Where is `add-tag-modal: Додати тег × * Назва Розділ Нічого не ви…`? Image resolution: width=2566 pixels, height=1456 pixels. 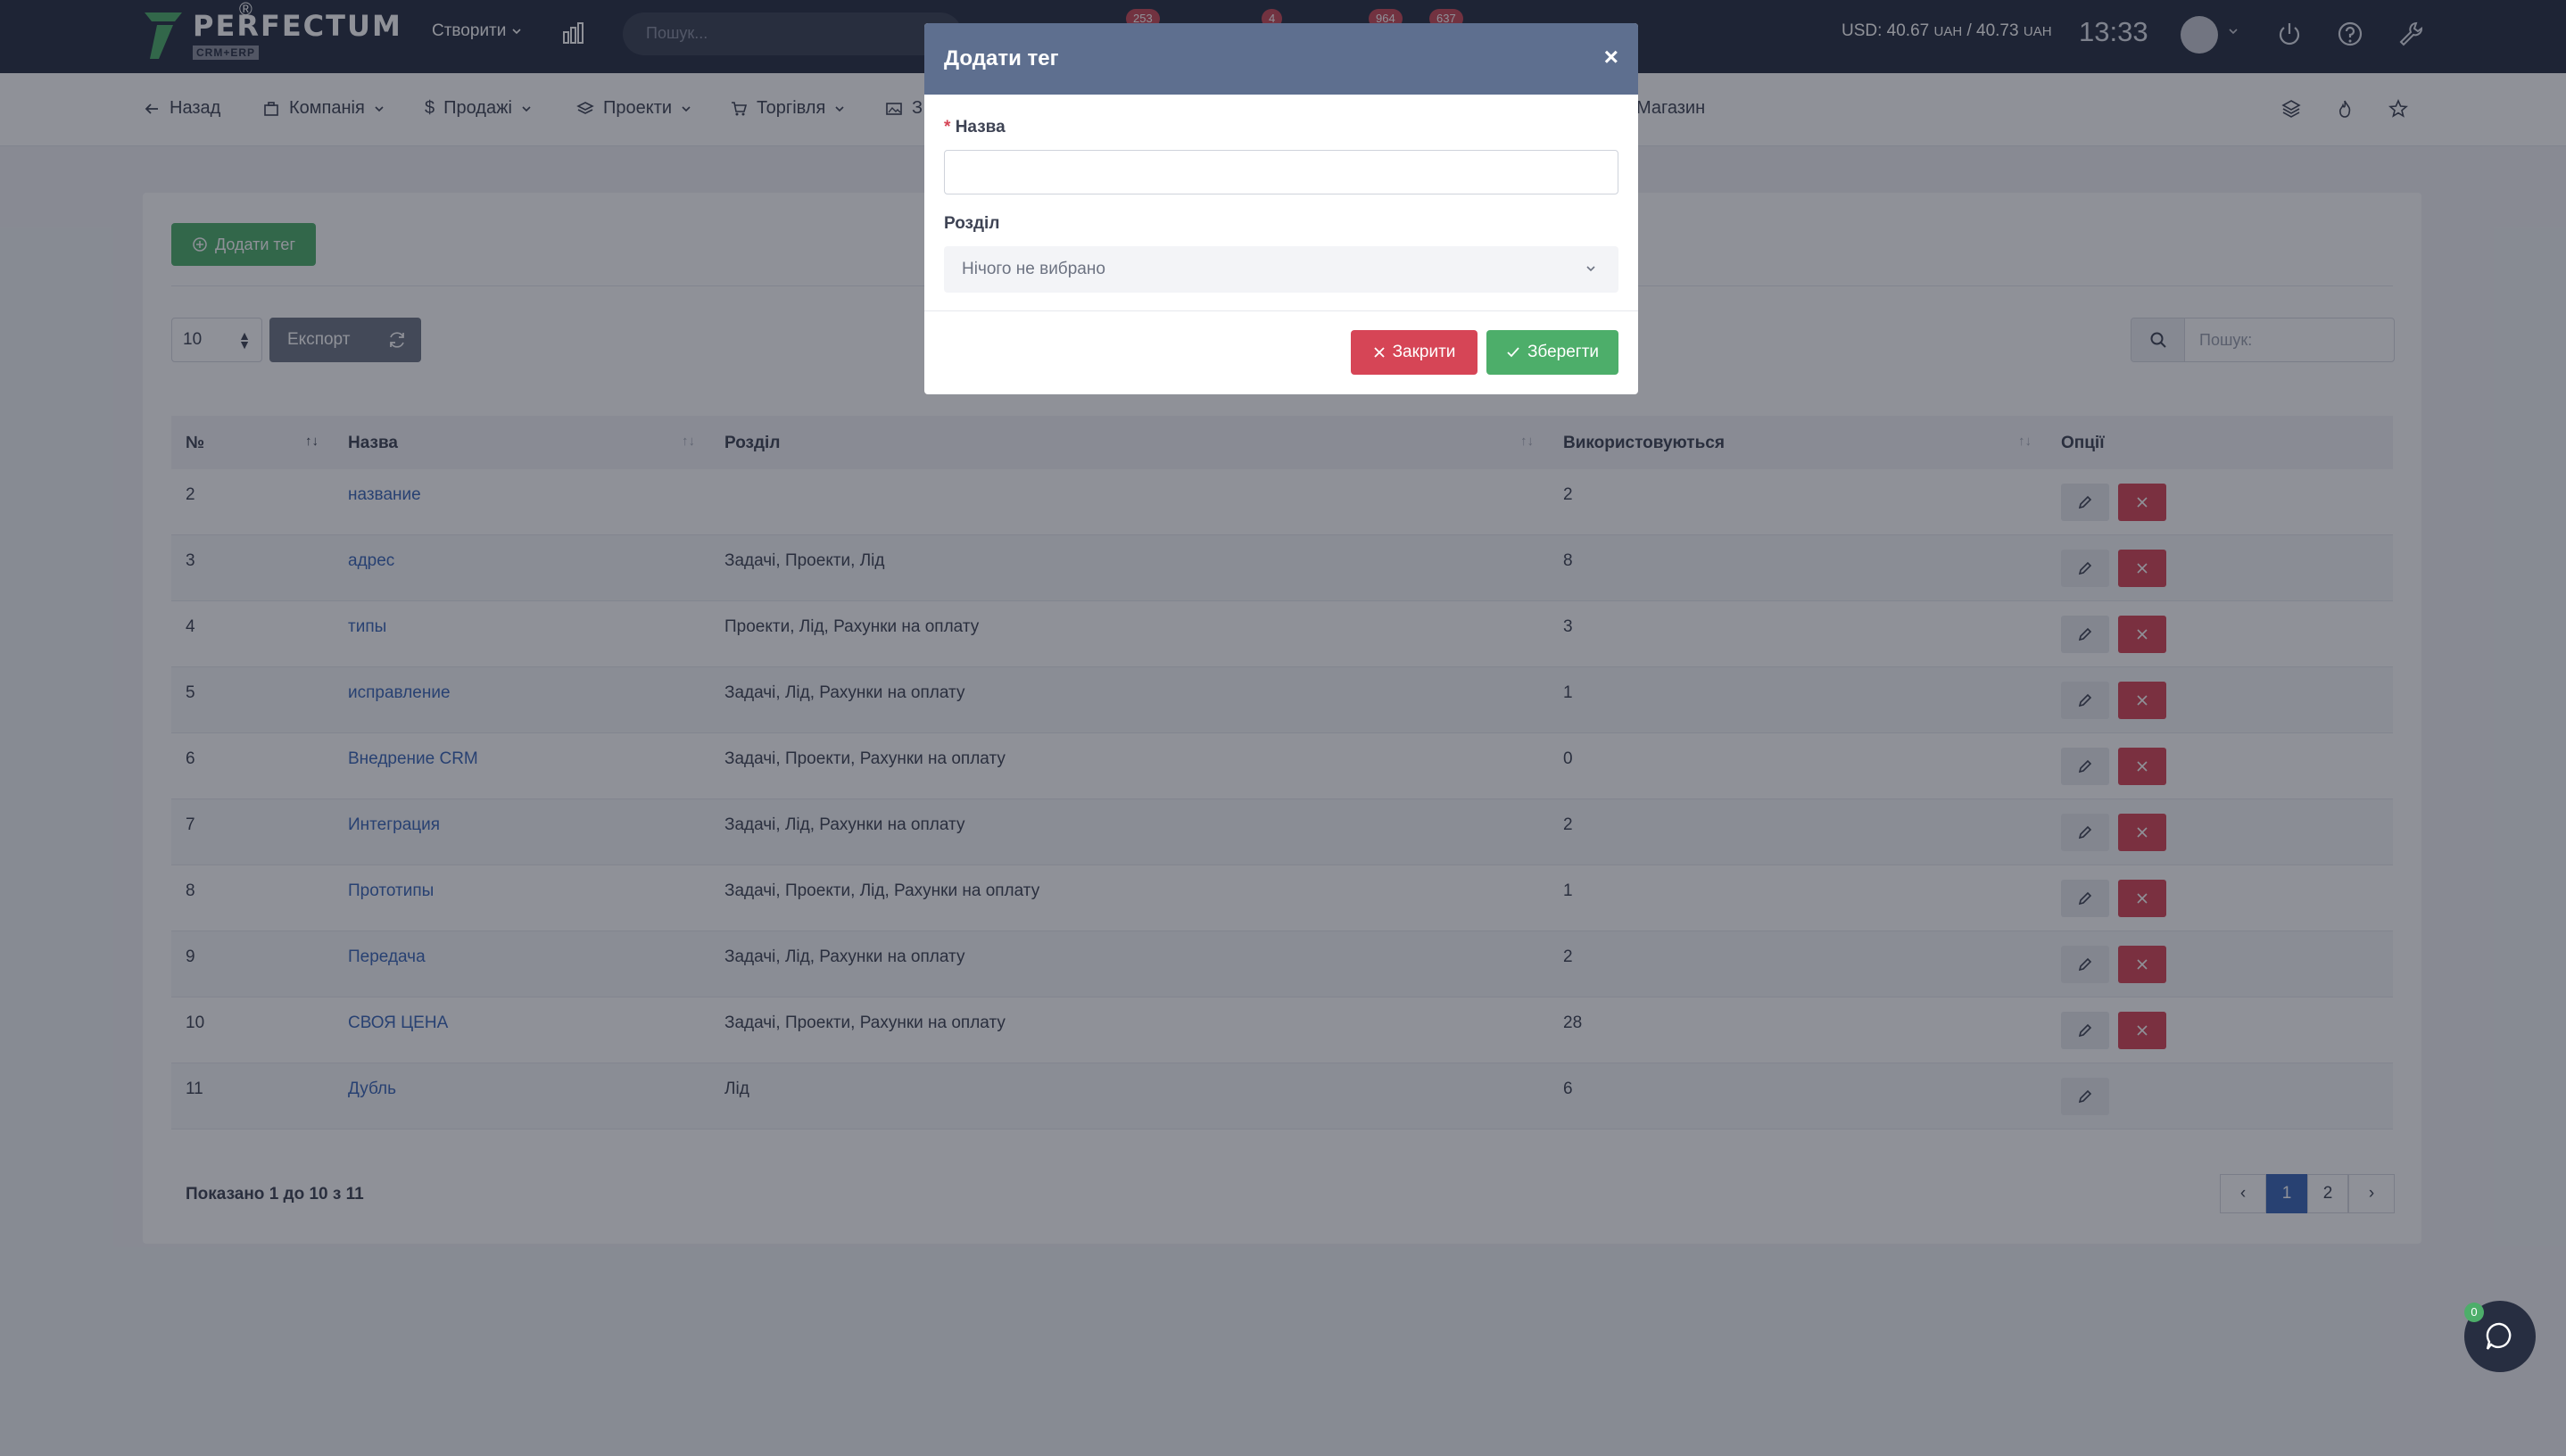
add-tag-modal: Додати тег × * Назва Розділ Нічого не ви… is located at coordinates (1281, 208).